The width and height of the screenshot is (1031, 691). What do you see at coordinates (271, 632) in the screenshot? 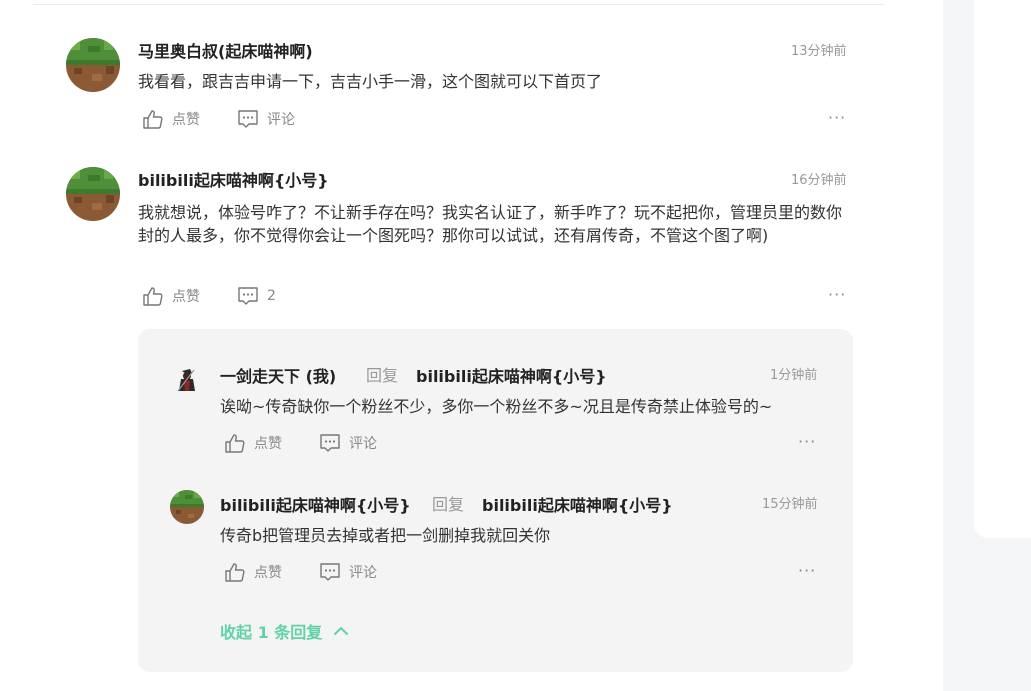
I see `collapse-replies-label: 收起 1 条回复` at bounding box center [271, 632].